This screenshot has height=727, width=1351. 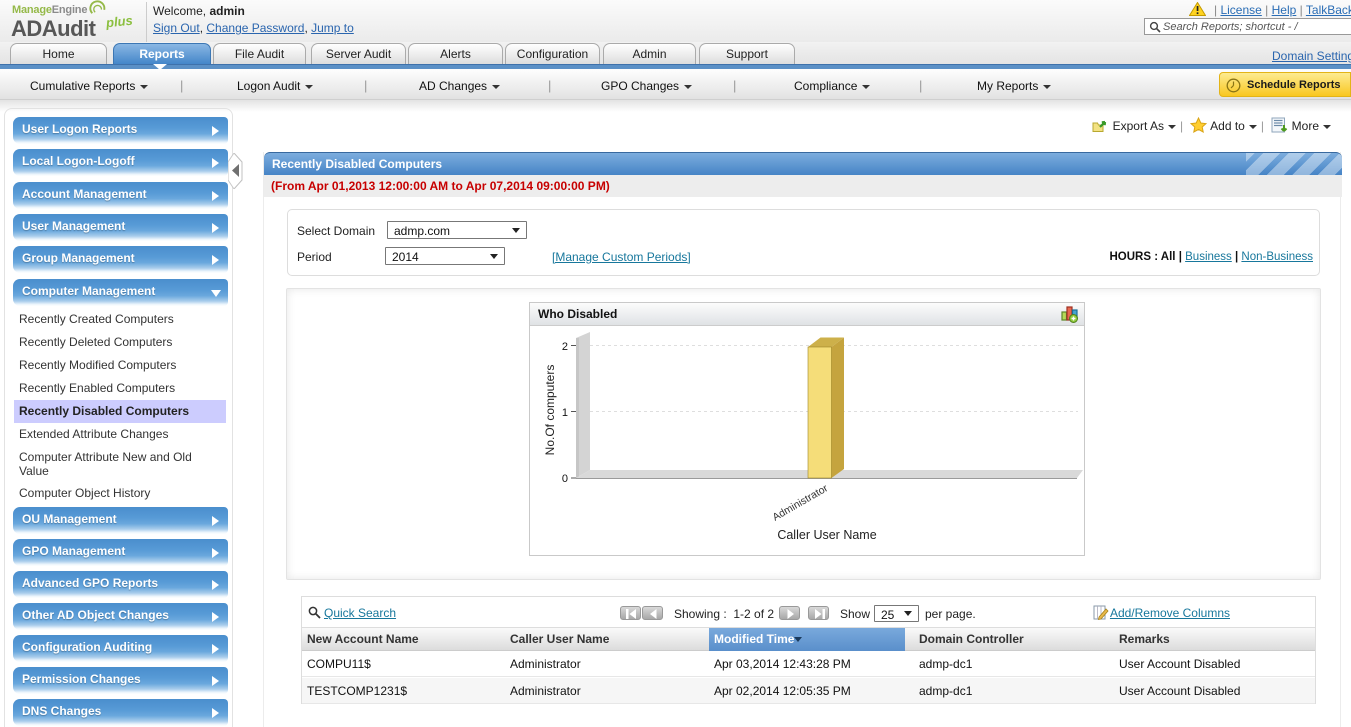 I want to click on svg-text: Caller User Name, so click(x=826, y=535).